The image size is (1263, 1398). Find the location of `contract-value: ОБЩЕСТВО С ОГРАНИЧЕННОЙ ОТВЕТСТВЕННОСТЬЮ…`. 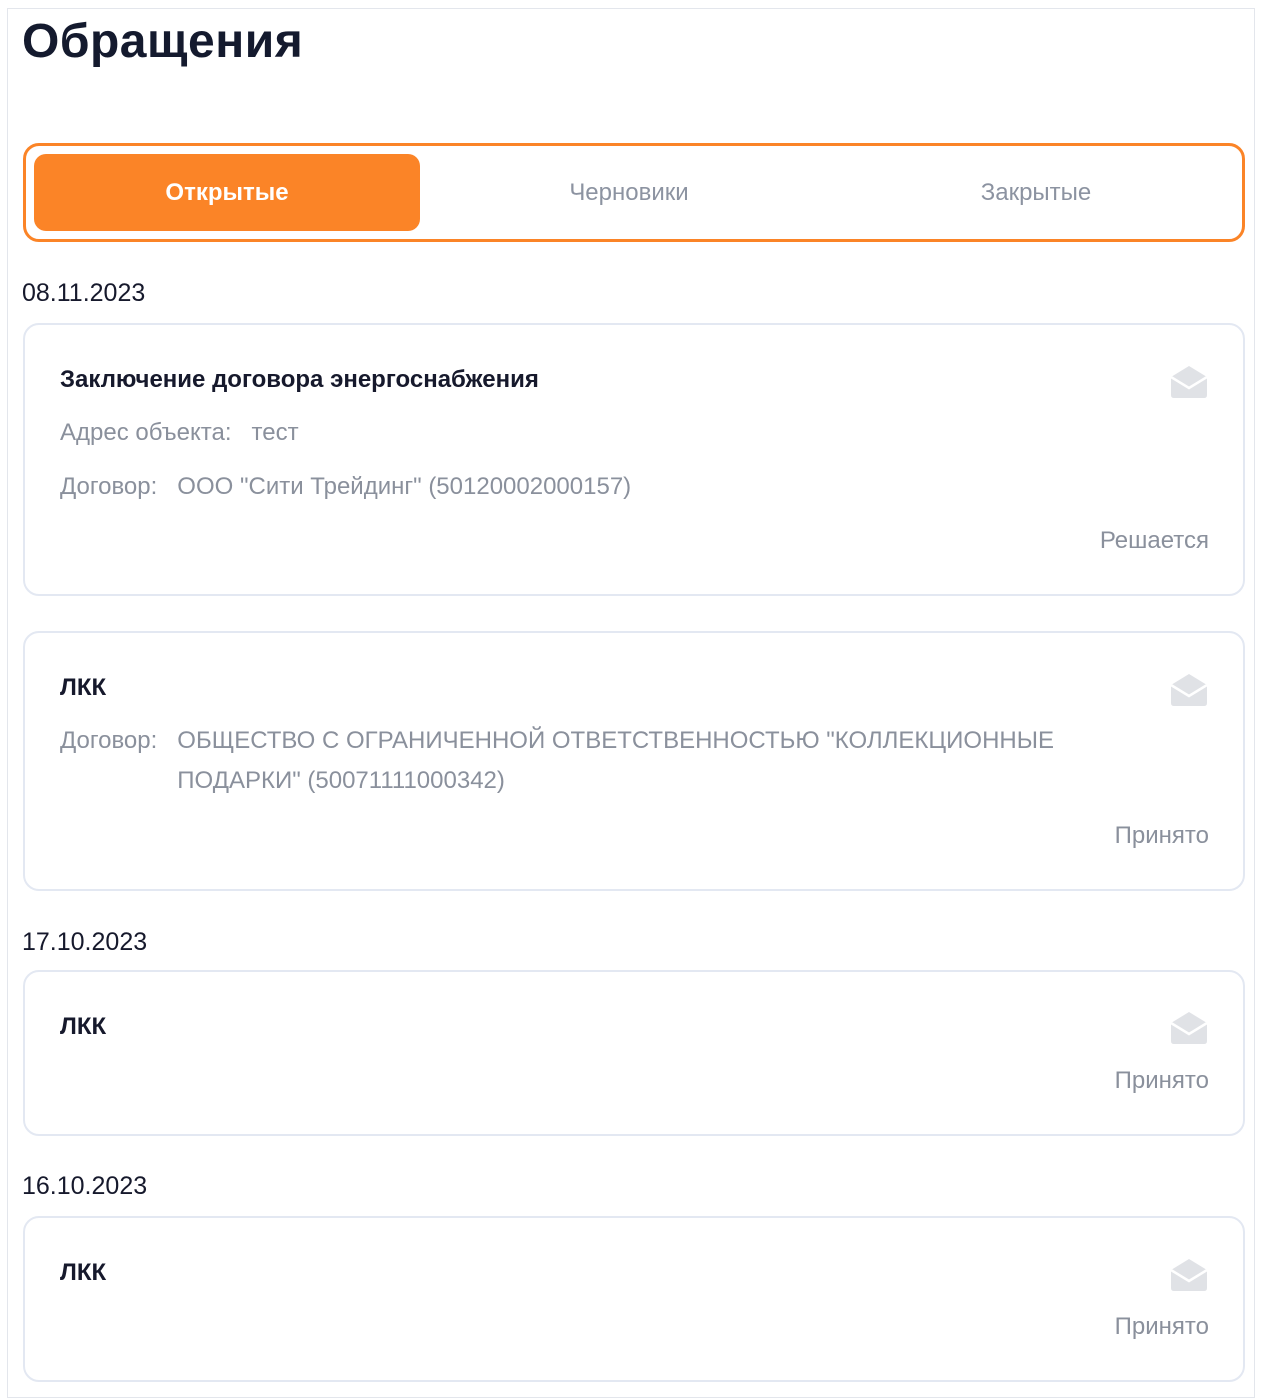

contract-value: ОБЩЕСТВО С ОГРАНИЧЕННОЙ ОТВЕТСТВЕННОСТЬЮ… is located at coordinates (615, 760).